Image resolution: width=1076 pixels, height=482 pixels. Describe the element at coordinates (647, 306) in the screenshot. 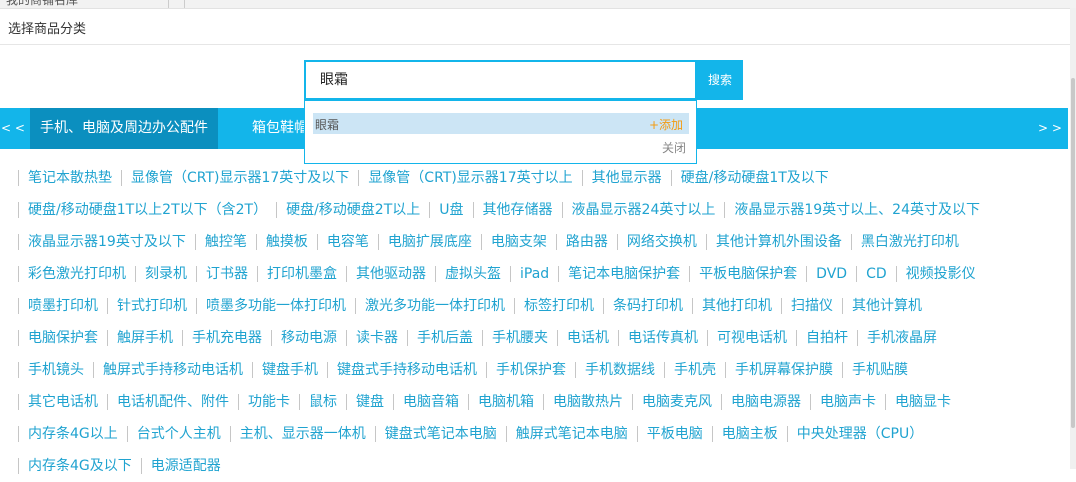

I see `category-item-link: 条码打印机` at that location.